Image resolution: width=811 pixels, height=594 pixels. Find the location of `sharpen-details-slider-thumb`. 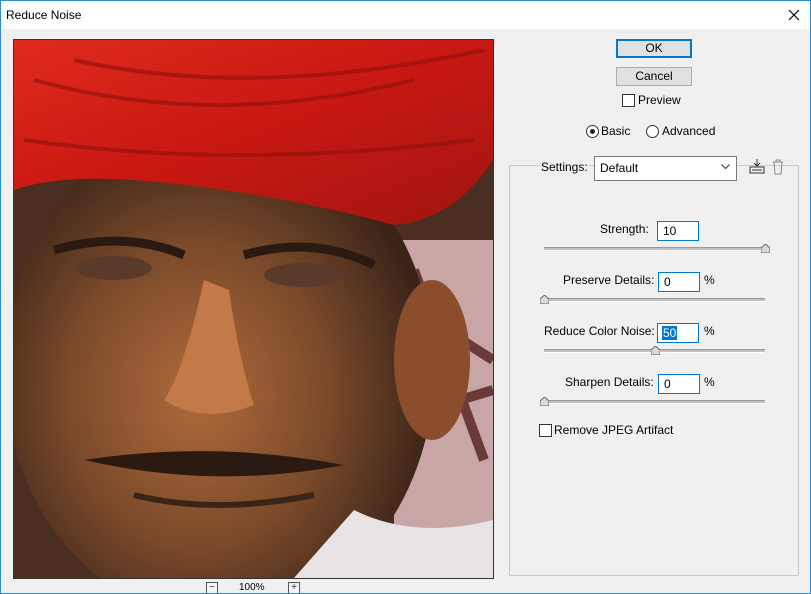

sharpen-details-slider-thumb is located at coordinates (544, 401).